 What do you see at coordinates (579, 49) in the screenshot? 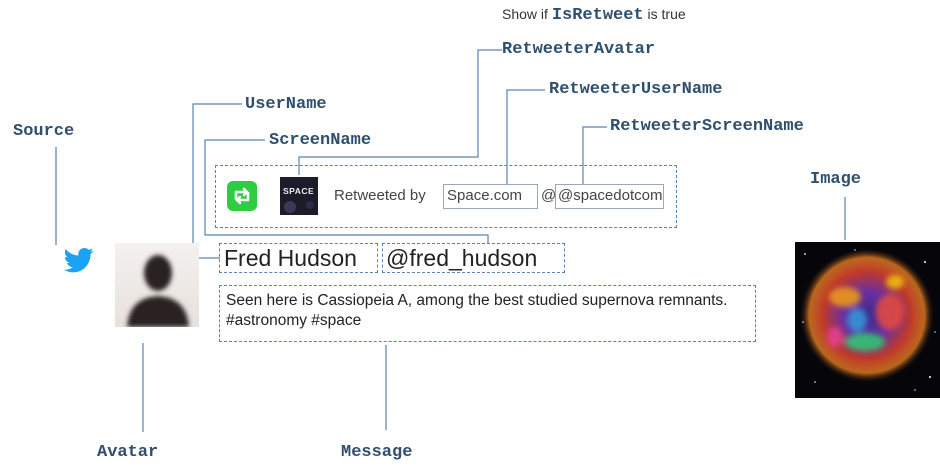
I see `retweeter-avatar-label: RetweeterAvatar` at bounding box center [579, 49].